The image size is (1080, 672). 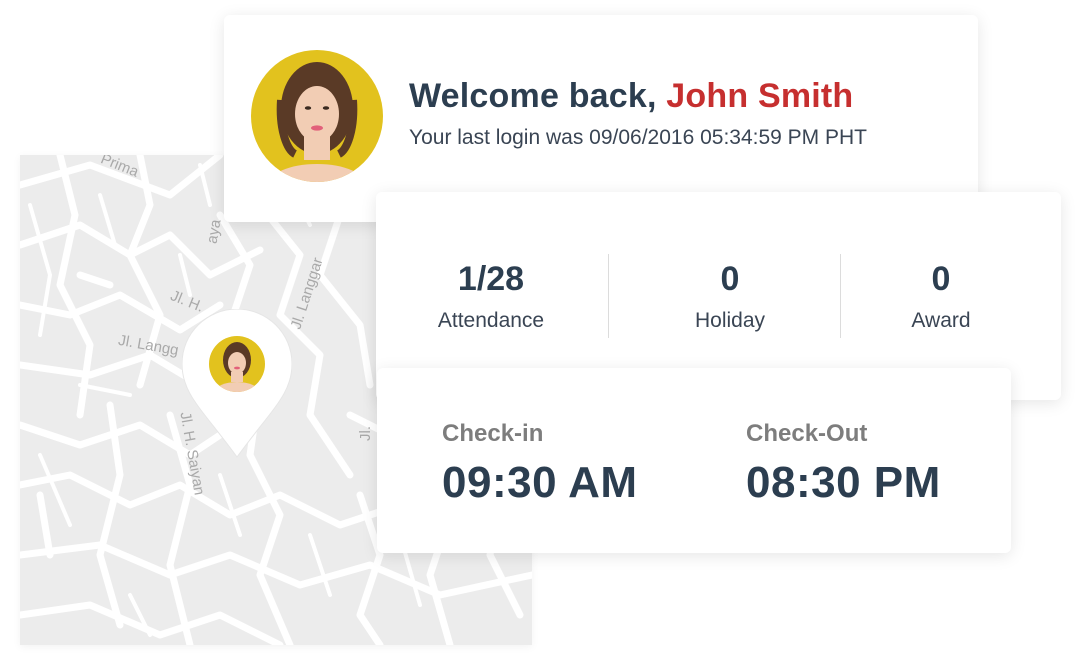 I want to click on check-in-label: Check-in, so click(x=493, y=433).